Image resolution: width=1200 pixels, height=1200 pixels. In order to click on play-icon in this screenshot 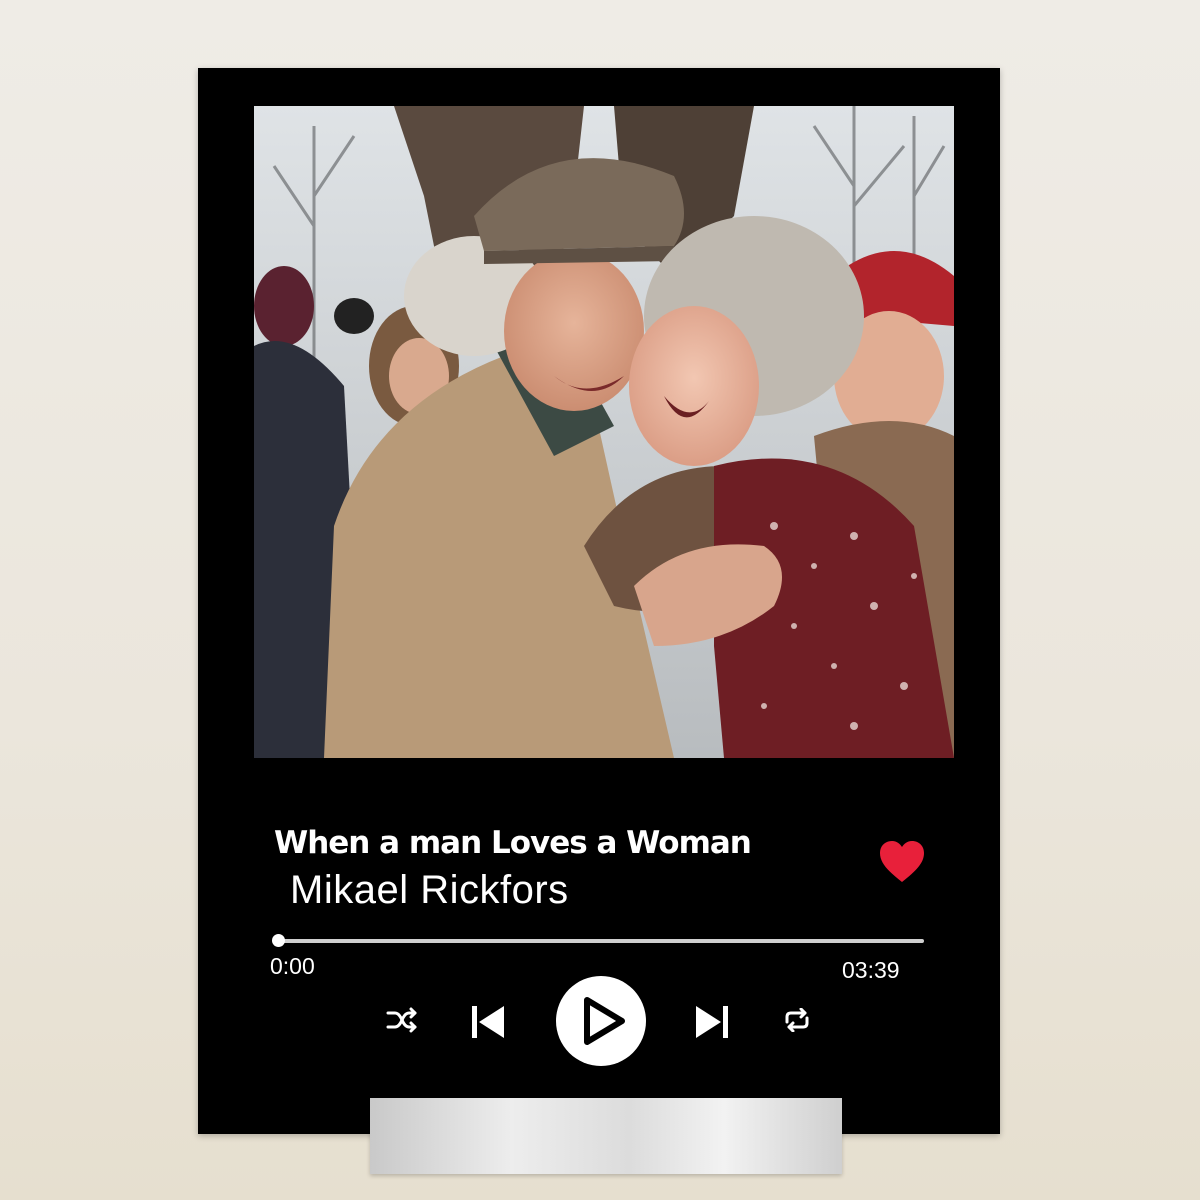, I will do `click(604, 1021)`.